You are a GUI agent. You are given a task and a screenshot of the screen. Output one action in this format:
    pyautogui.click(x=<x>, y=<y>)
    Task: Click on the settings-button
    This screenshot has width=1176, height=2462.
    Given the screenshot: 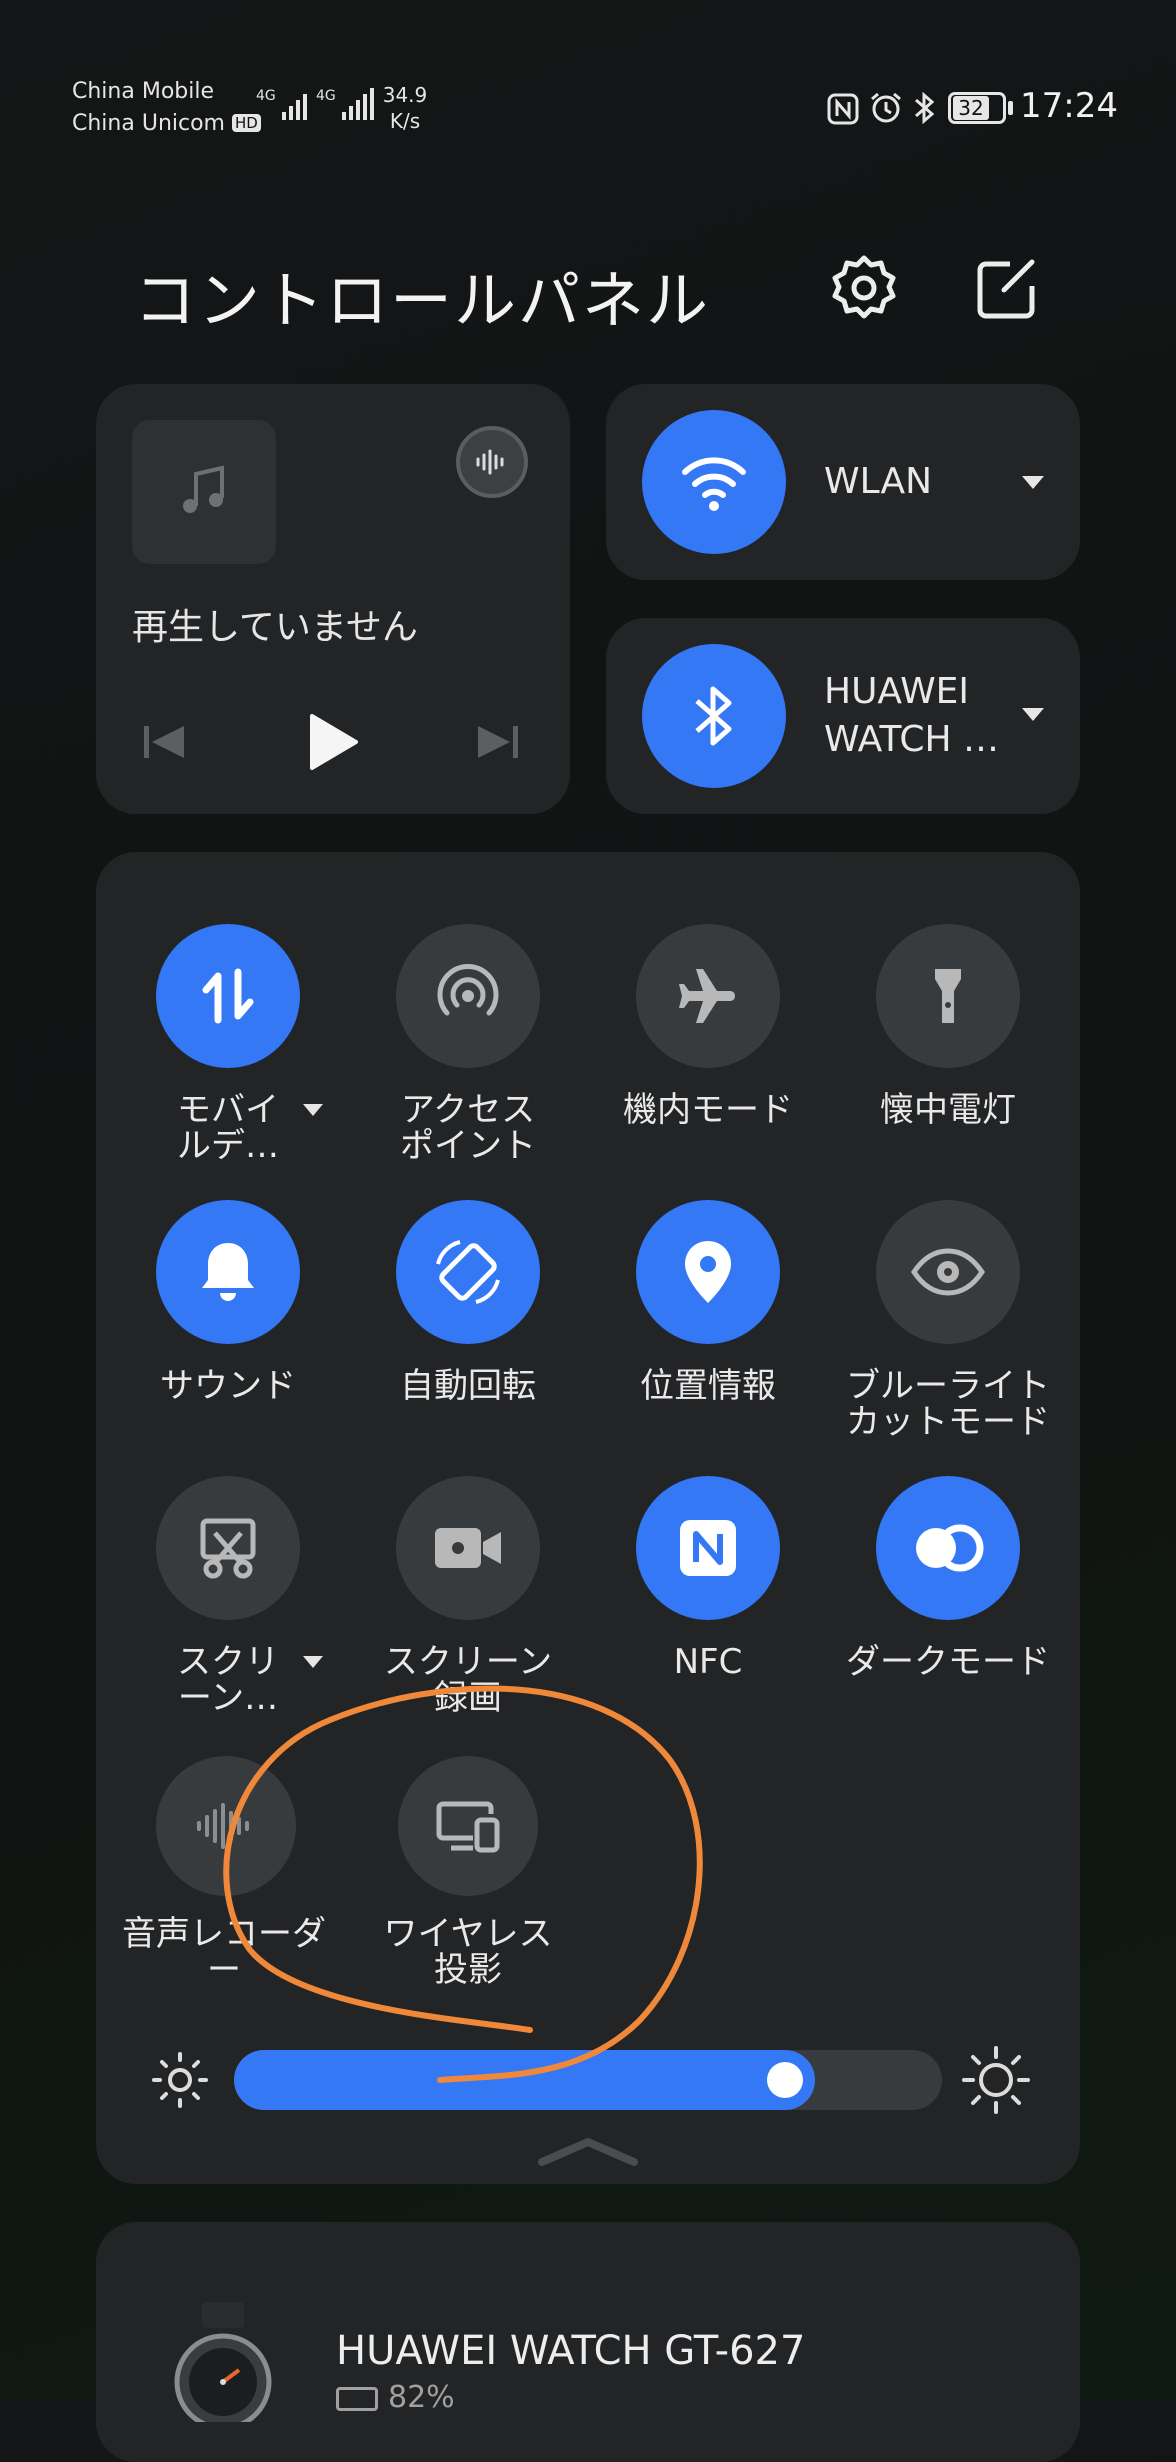 What is the action you would take?
    pyautogui.click(x=864, y=288)
    